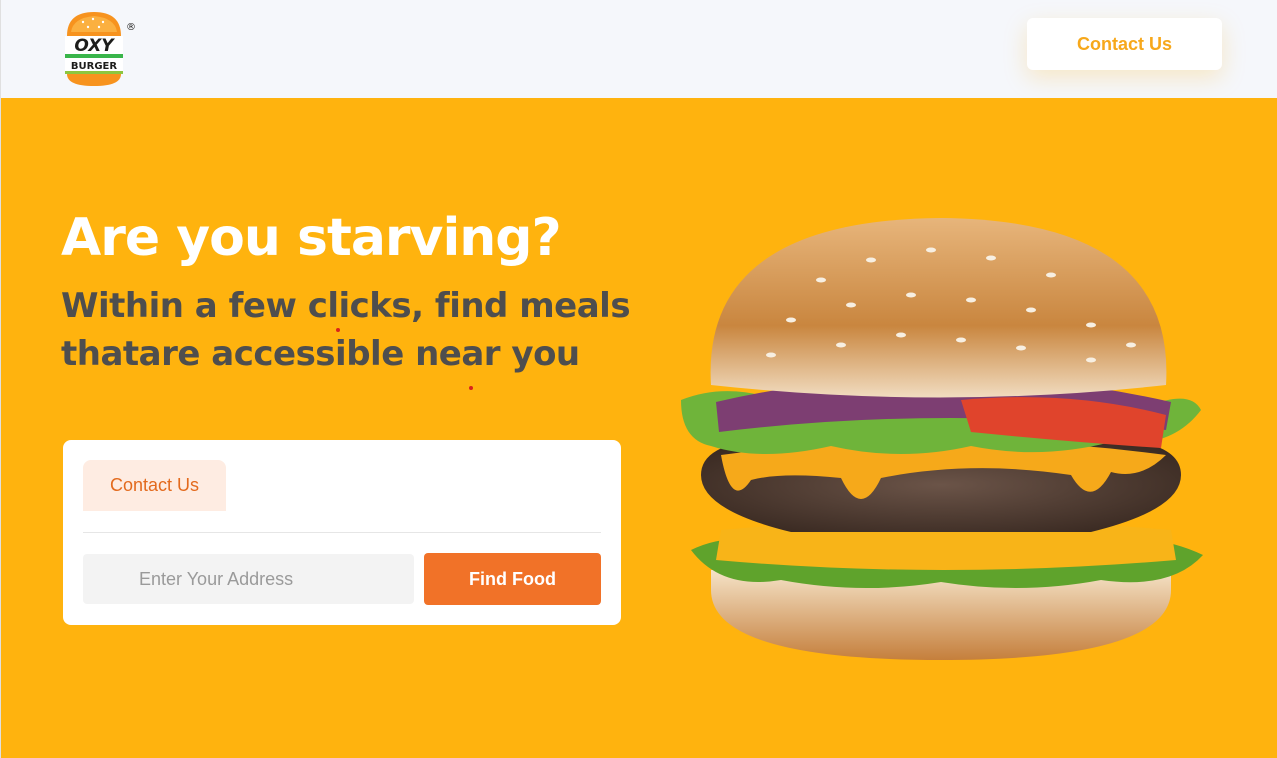 This screenshot has width=1277, height=758. I want to click on hero-headline: Are you starving?, so click(311, 238).